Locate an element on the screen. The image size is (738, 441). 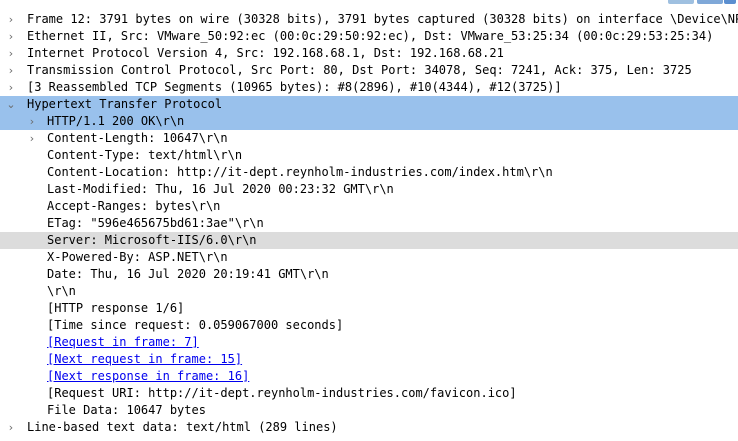
chevron-down-icon: ⌄ is located at coordinates (11, 104).